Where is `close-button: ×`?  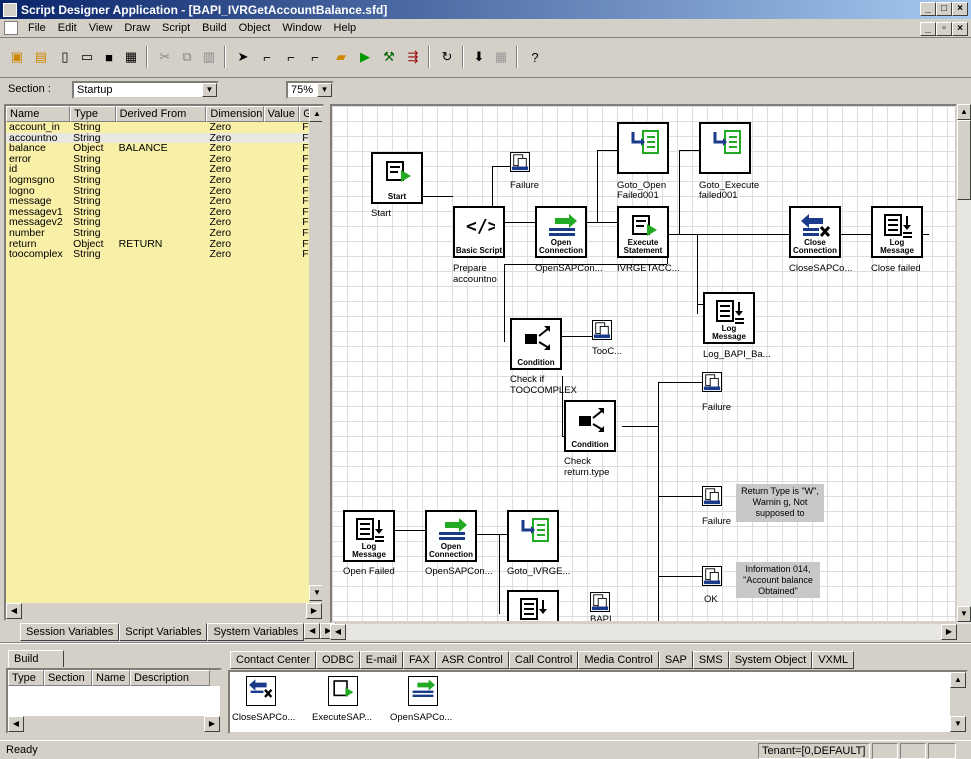 close-button: × is located at coordinates (960, 9).